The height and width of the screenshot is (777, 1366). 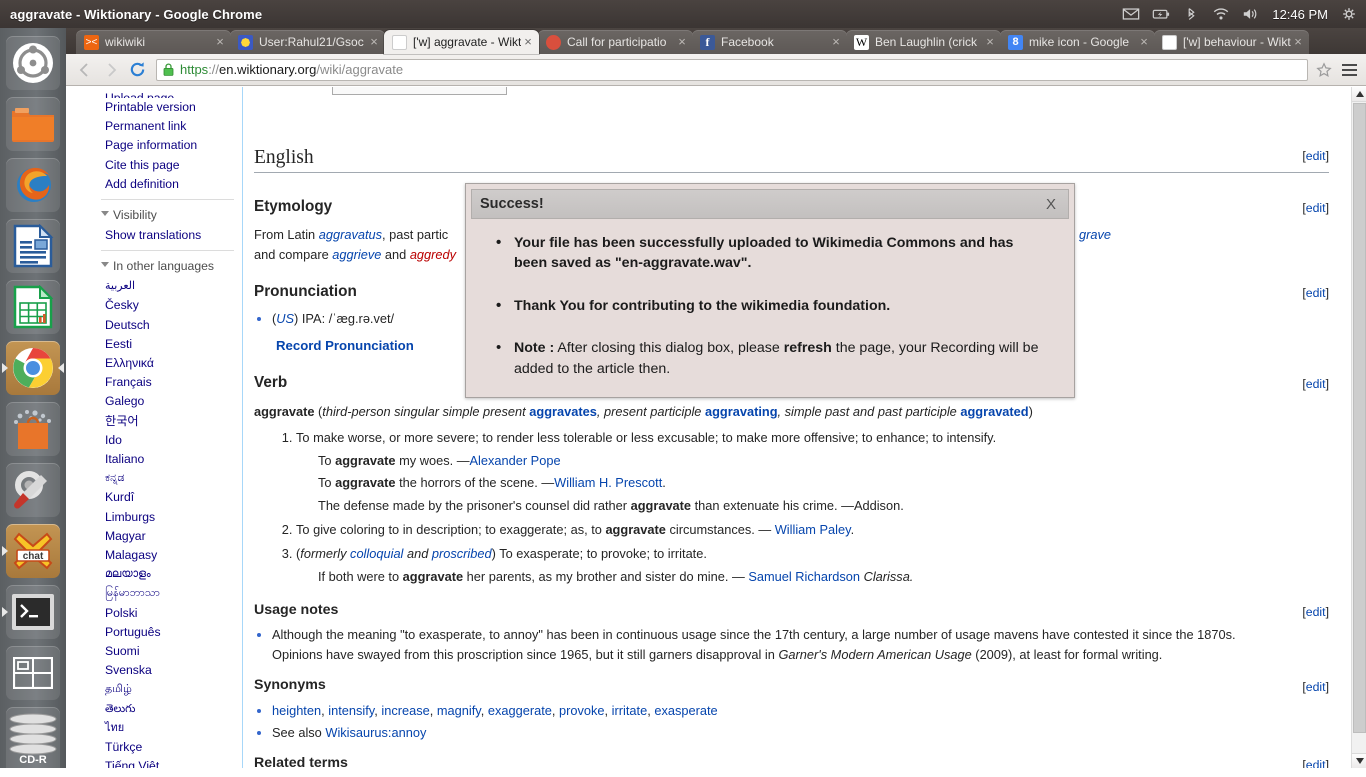 What do you see at coordinates (173, 689) in the screenshot?
I see `sidebar-language-21: தமிழ்` at bounding box center [173, 689].